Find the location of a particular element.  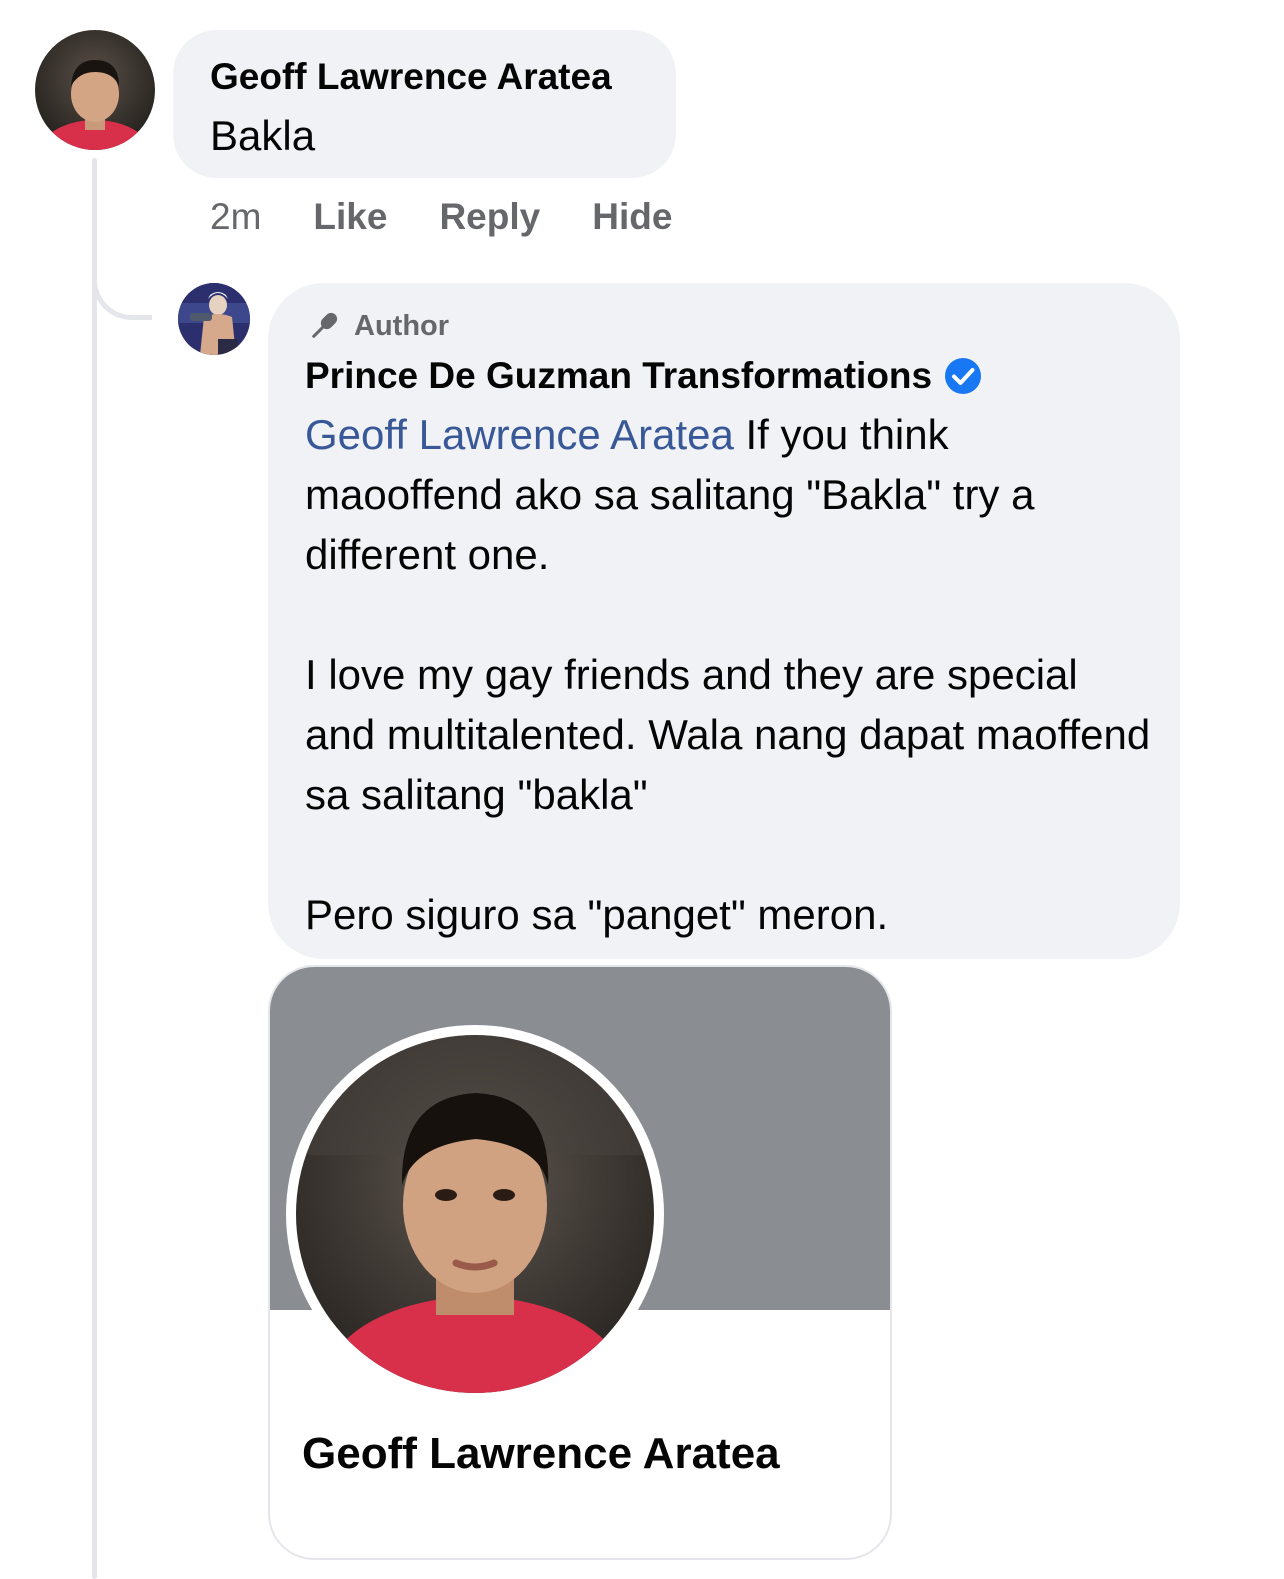

profile-card-photo is located at coordinates (475, 1214).